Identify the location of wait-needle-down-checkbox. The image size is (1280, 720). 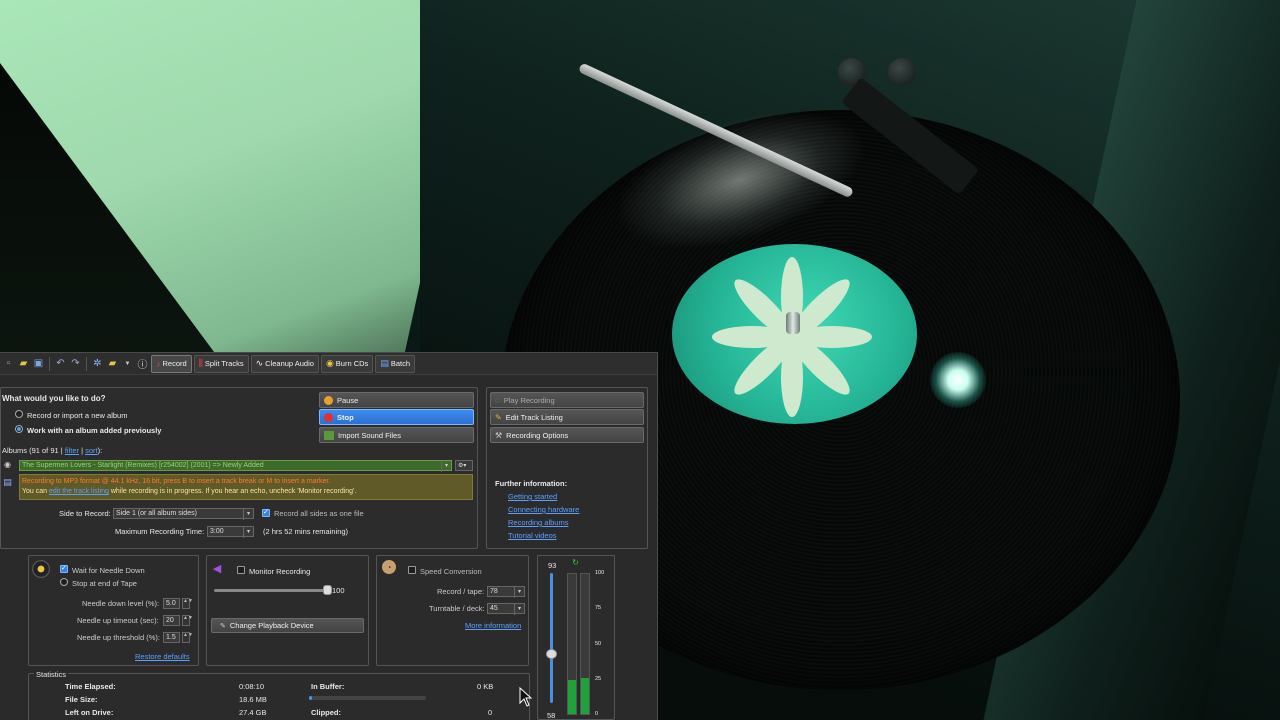
(64, 568).